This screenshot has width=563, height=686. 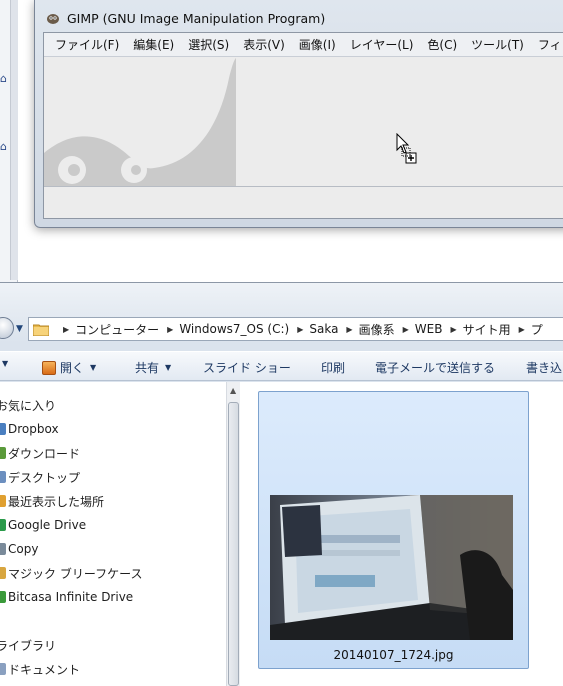 What do you see at coordinates (3, 573) in the screenshot?
I see `briefcase-icon` at bounding box center [3, 573].